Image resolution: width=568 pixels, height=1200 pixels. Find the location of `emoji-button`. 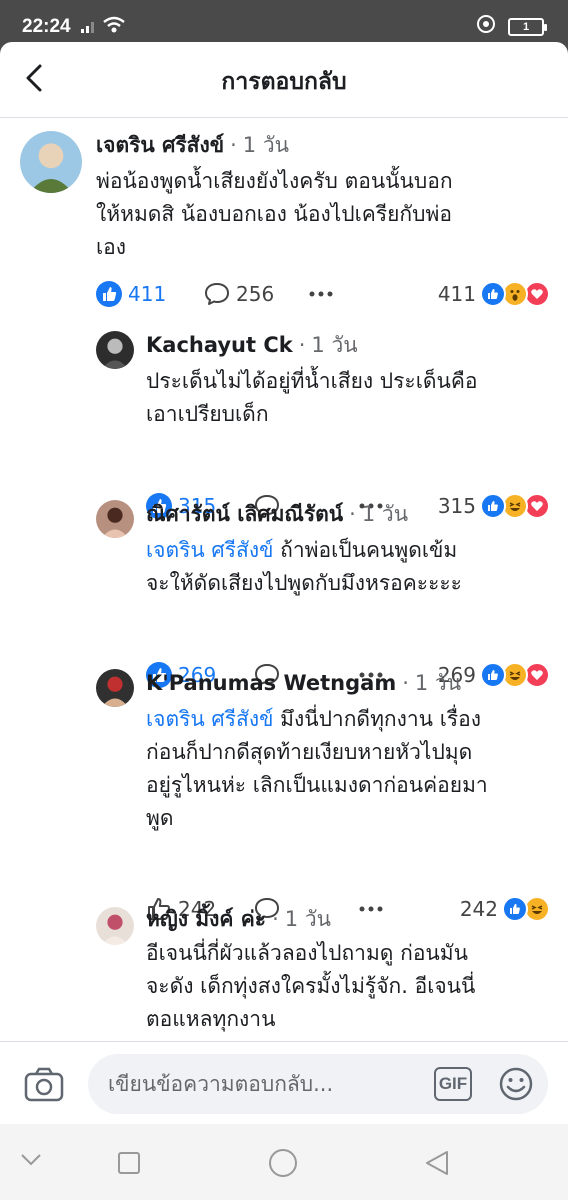

emoji-button is located at coordinates (516, 1086).